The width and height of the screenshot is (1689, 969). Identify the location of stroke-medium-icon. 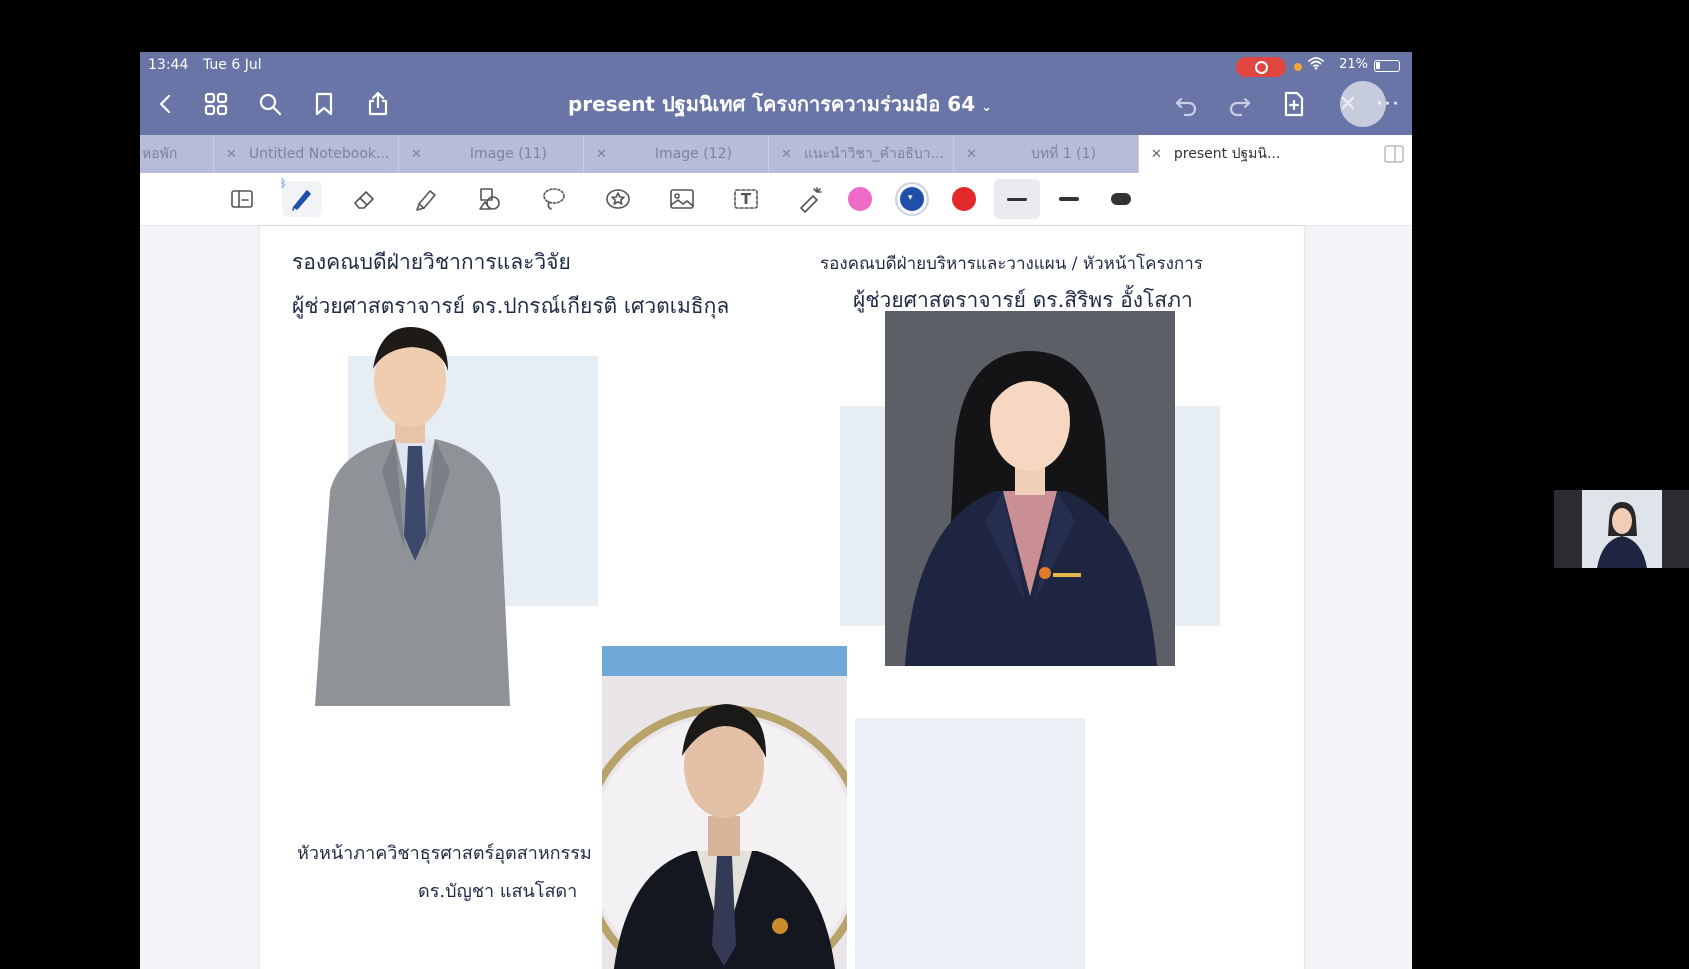
(1069, 199).